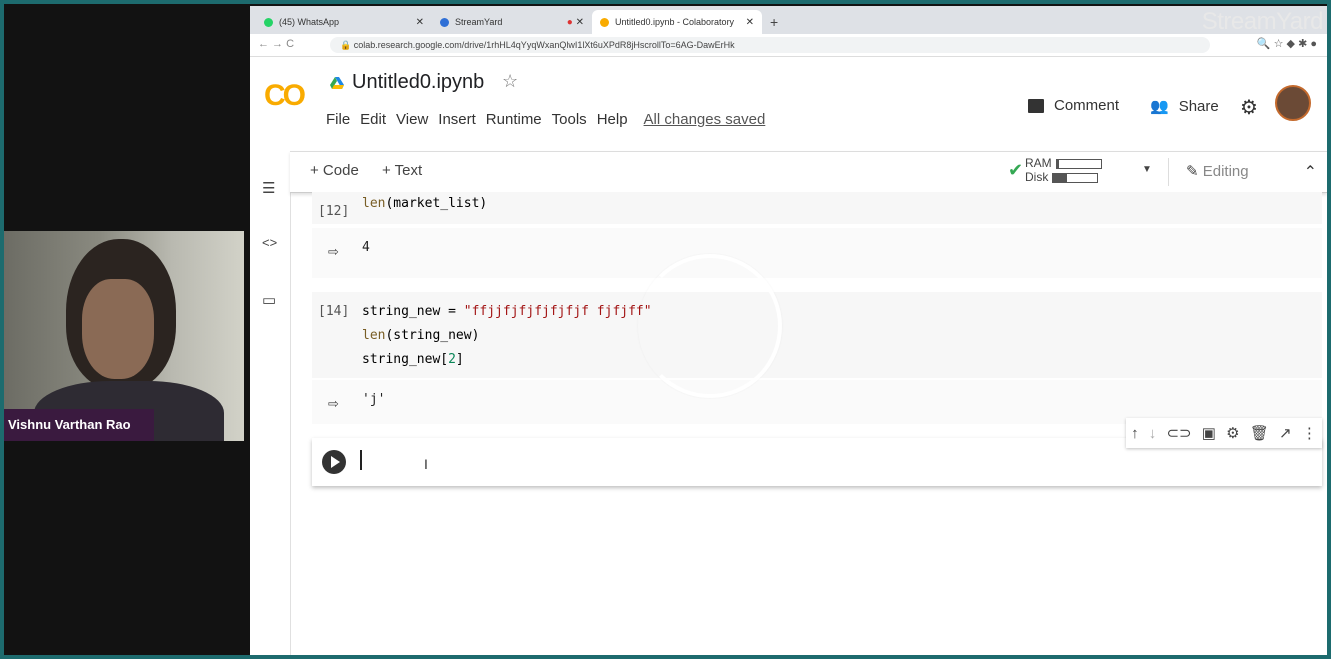 The height and width of the screenshot is (659, 1331). I want to click on tab-label: (45) WhatsApp, so click(309, 22).